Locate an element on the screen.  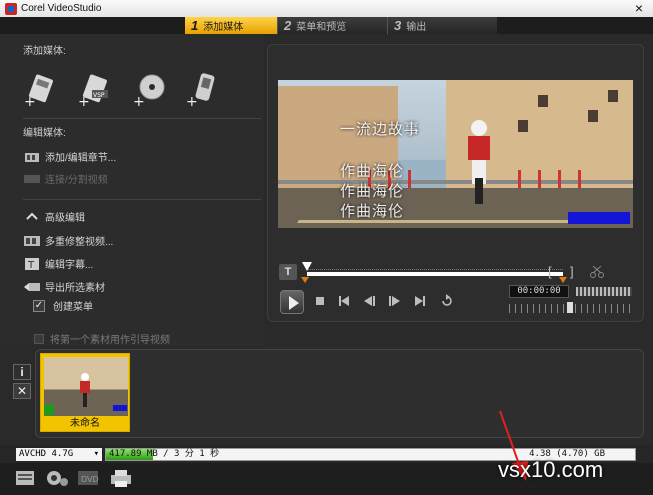
jog-knob is located at coordinates (570, 307).